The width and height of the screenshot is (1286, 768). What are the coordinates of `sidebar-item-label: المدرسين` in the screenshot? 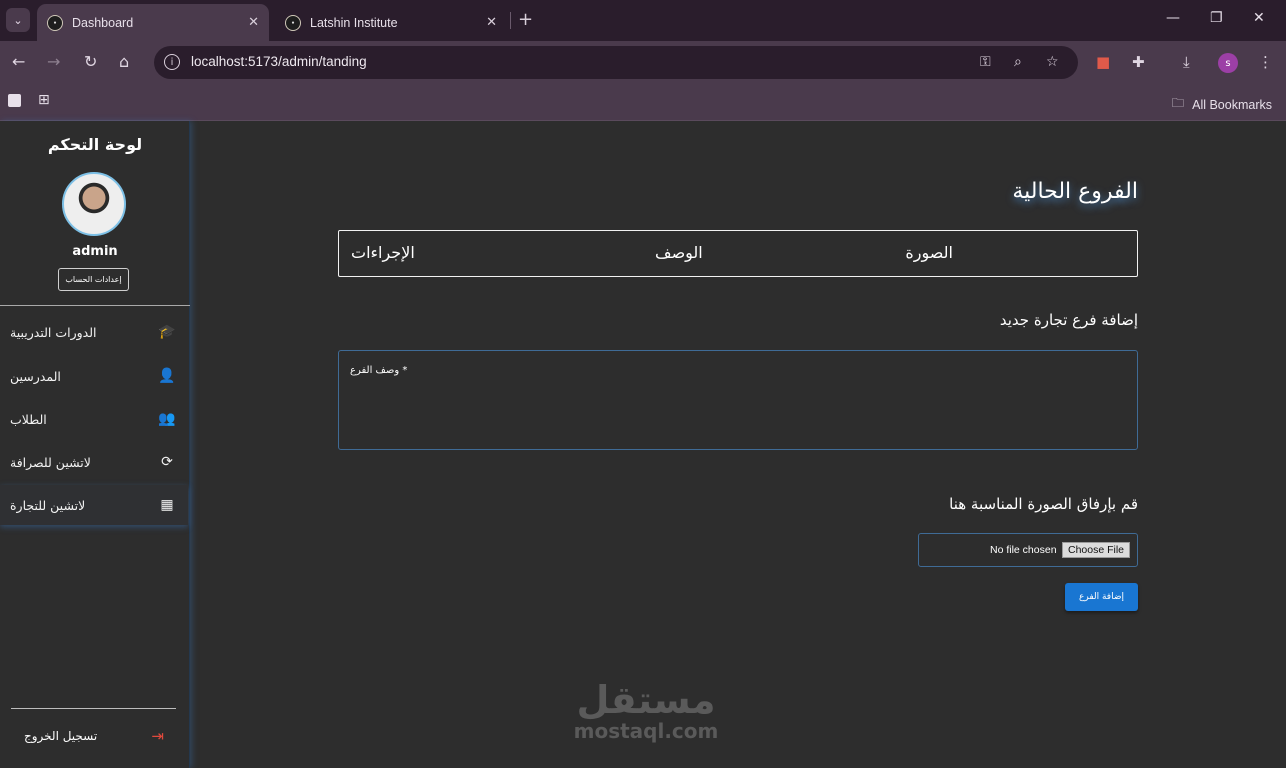 It's located at (35, 376).